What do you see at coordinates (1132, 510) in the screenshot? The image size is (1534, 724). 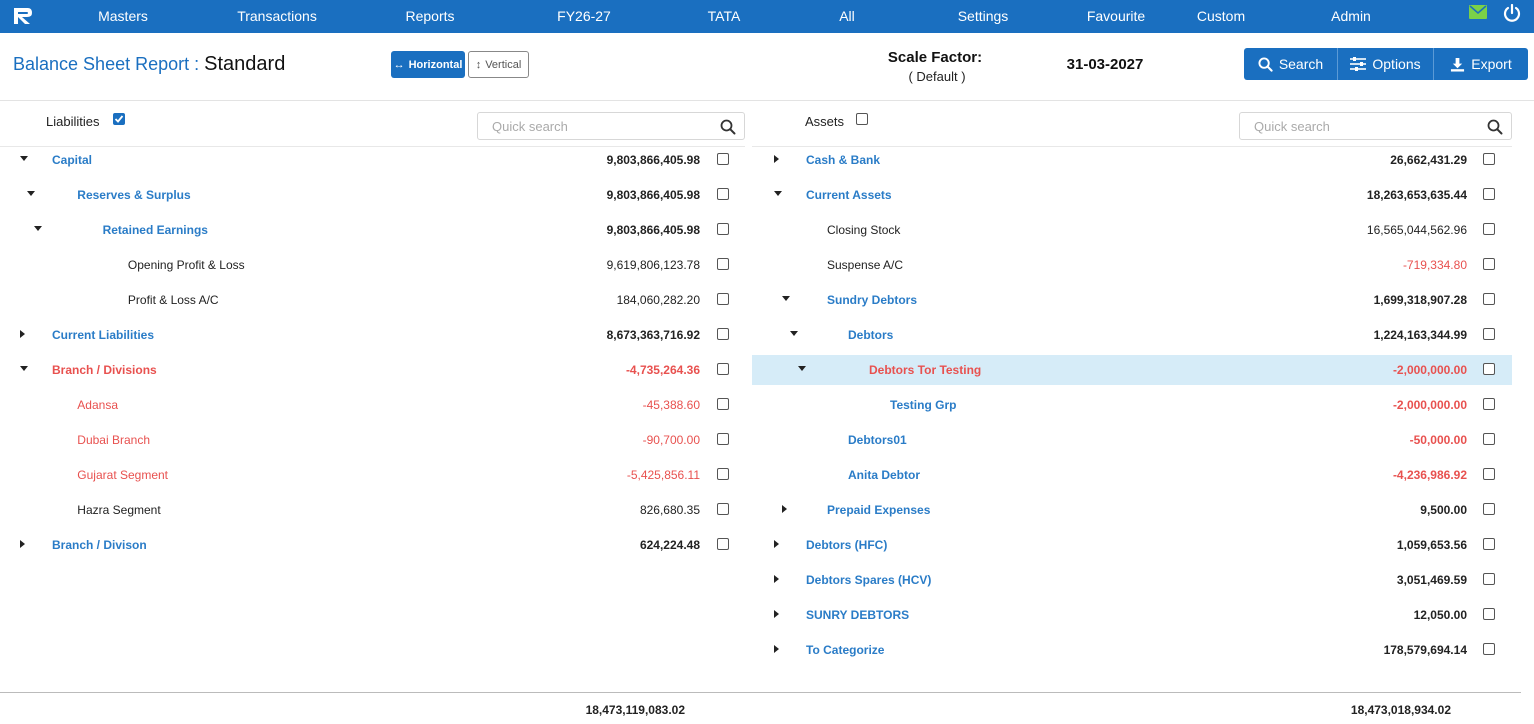 I see `assets-tree-row: Prepaid Expenses 9,500.00` at bounding box center [1132, 510].